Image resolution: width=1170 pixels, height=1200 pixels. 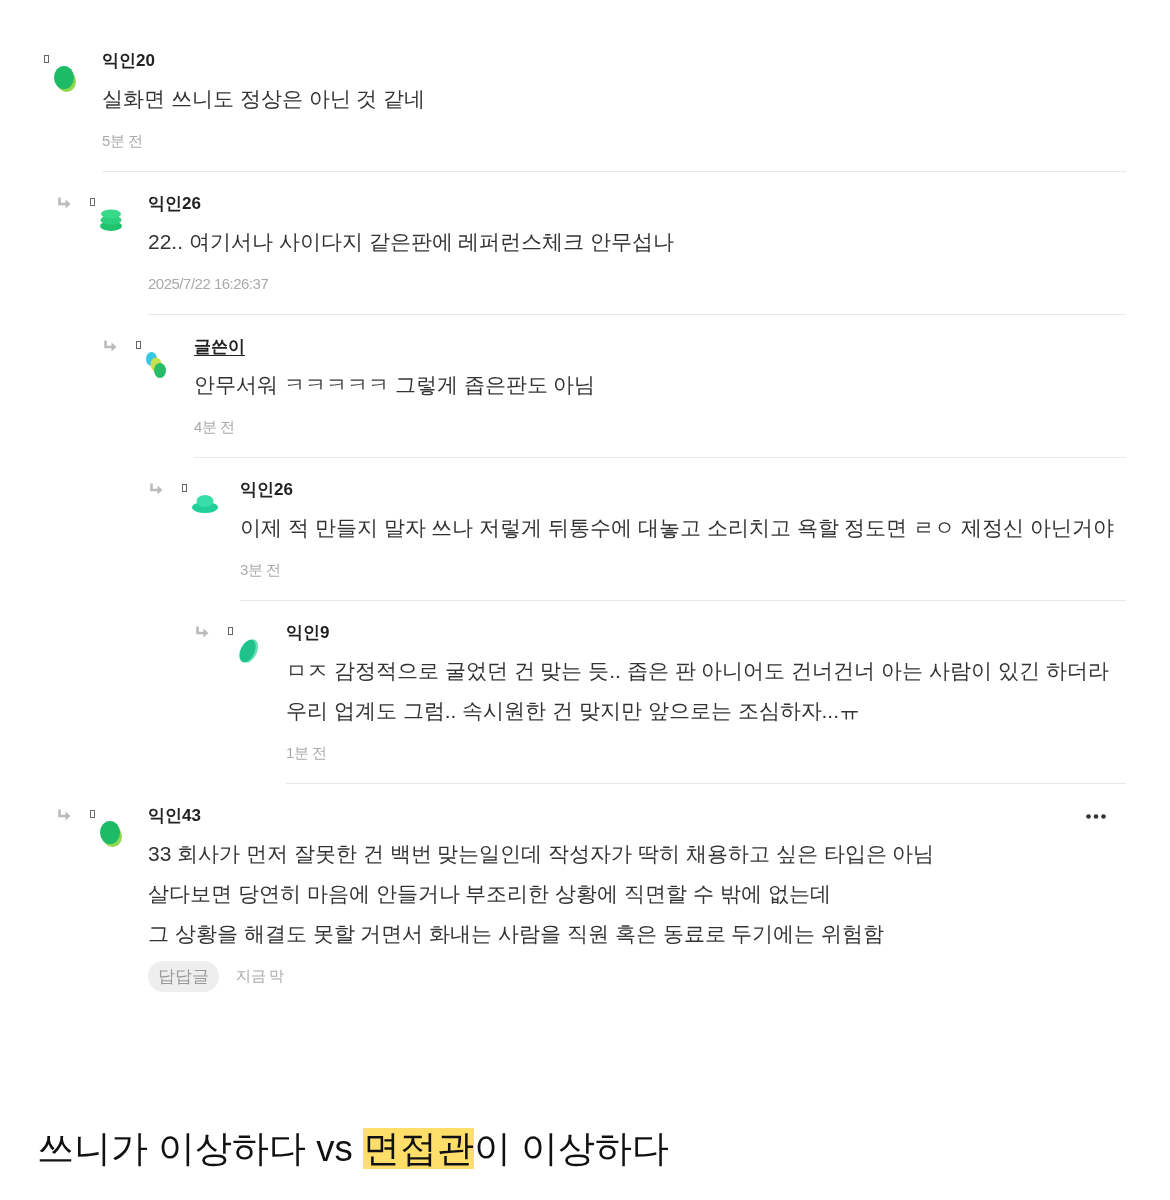 I want to click on timestamp: 지금 막, so click(x=260, y=976).